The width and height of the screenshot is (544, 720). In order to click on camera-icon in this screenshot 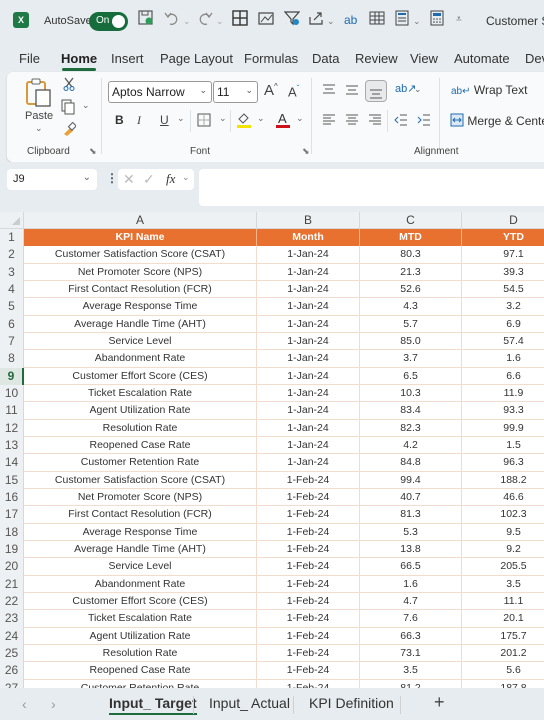, I will do `click(266, 20)`.